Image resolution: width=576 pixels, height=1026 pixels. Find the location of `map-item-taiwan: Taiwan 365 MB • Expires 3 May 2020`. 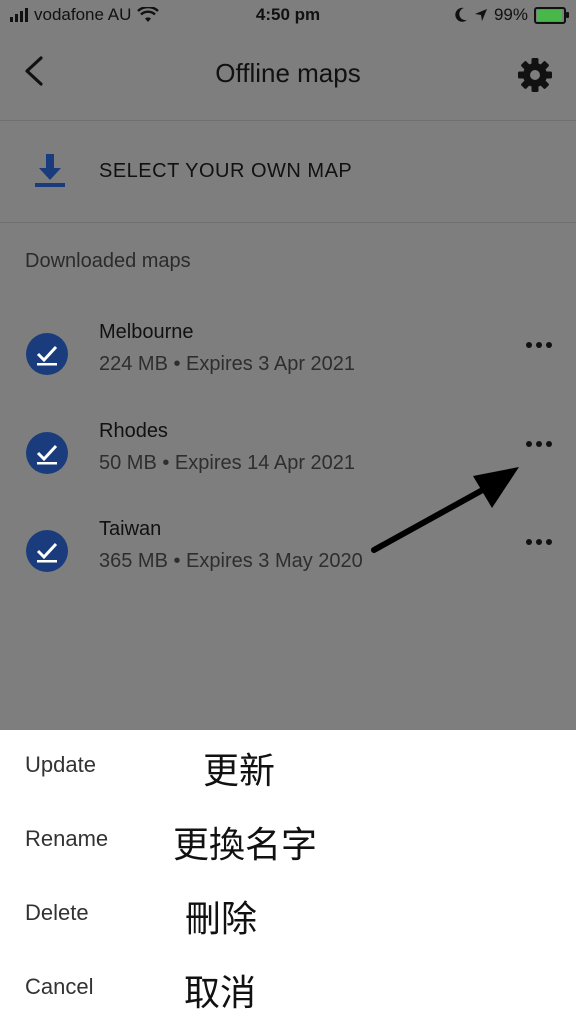

map-item-taiwan: Taiwan 365 MB • Expires 3 May 2020 is located at coordinates (288, 564).